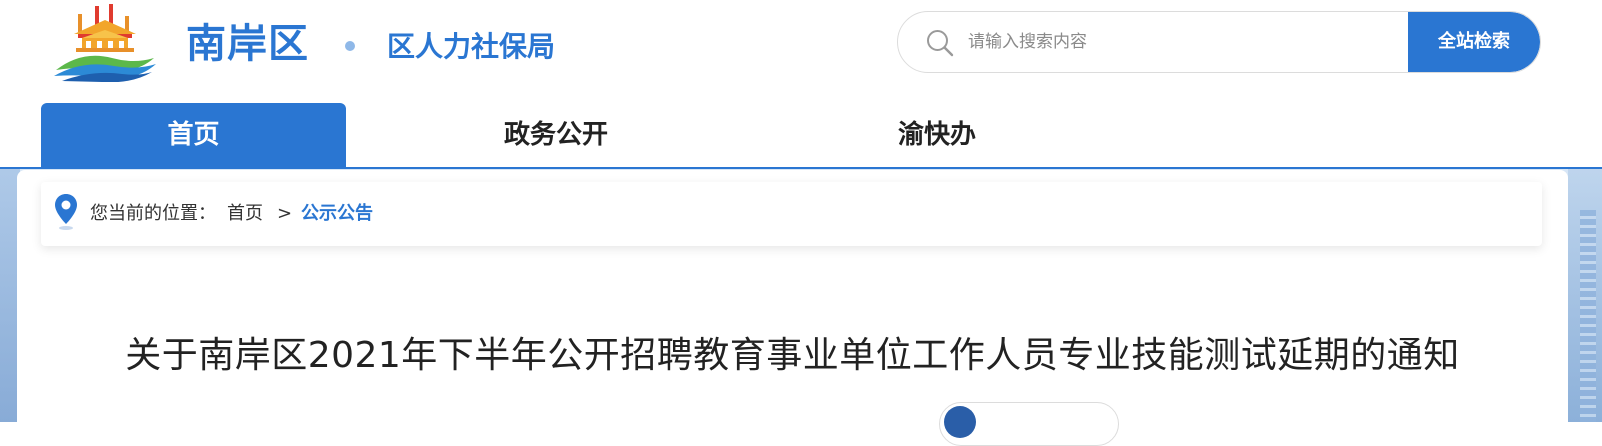  What do you see at coordinates (791, 214) in the screenshot?
I see `breadcrumb: 您当前的位置： 首页 > 公示公告` at bounding box center [791, 214].